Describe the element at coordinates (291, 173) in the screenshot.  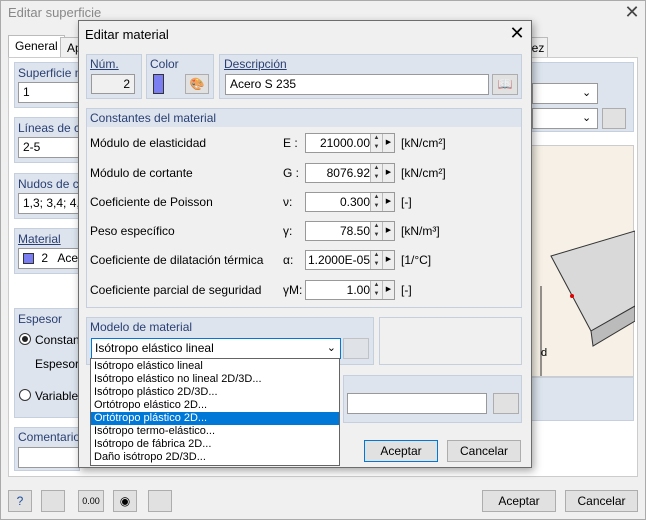
I see `shear-symbol: G :` at that location.